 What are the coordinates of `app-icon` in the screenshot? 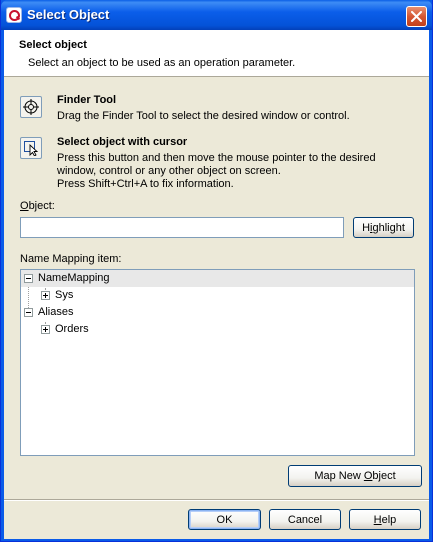 It's located at (14, 15).